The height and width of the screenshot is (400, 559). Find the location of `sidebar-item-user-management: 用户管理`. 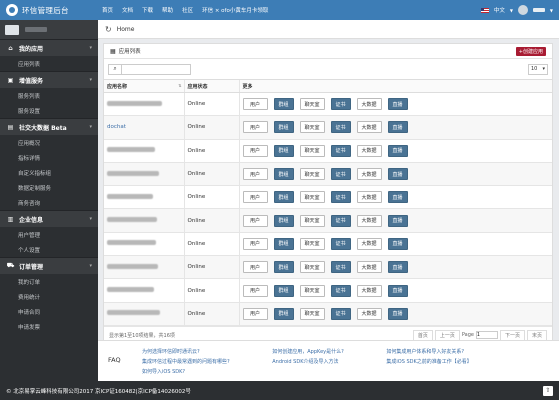

sidebar-item-user-management: 用户管理 is located at coordinates (49, 234).